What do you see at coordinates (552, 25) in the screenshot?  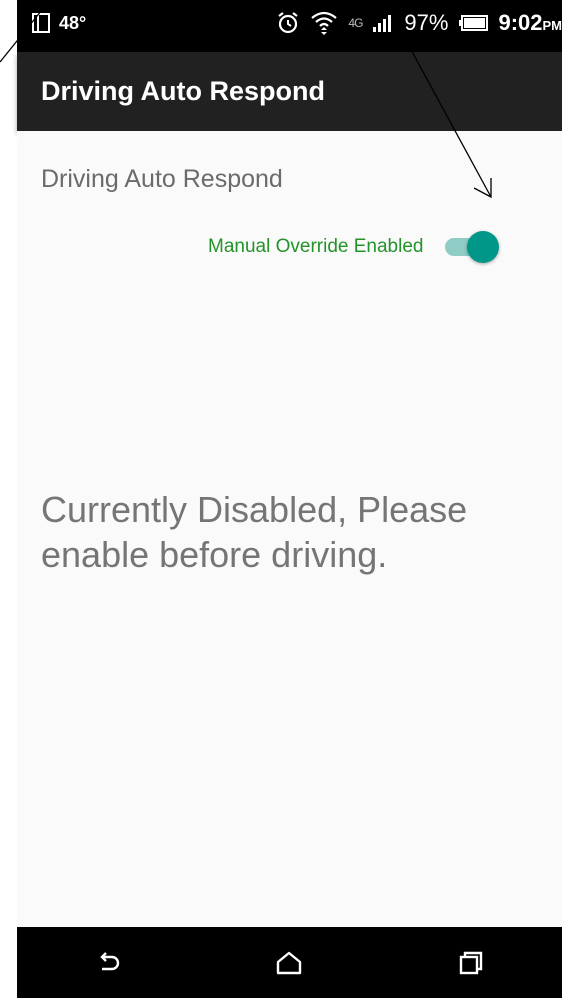 I see `clock-suffix: PM` at bounding box center [552, 25].